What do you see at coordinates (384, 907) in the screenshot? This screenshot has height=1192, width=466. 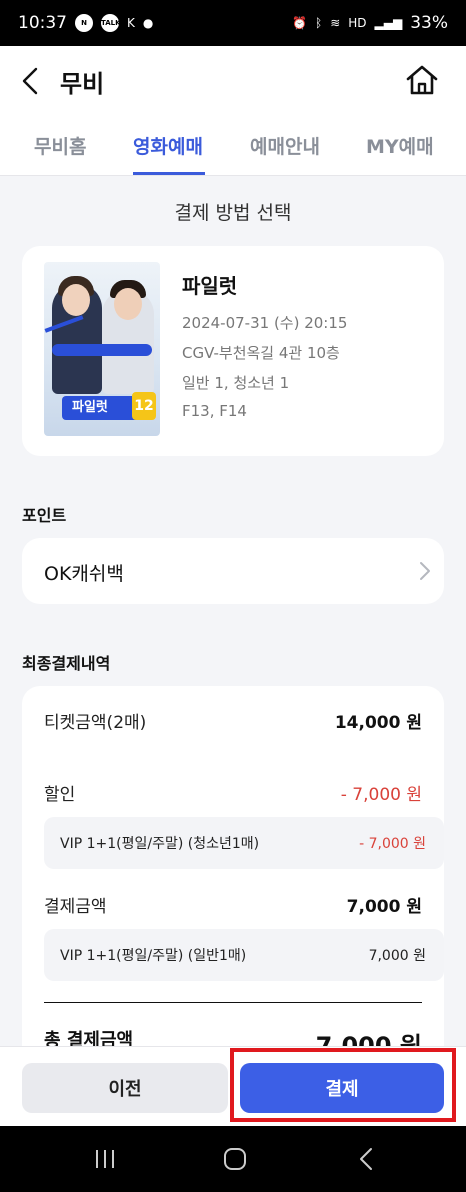 I see `payment-amount-value: 7,000 원` at bounding box center [384, 907].